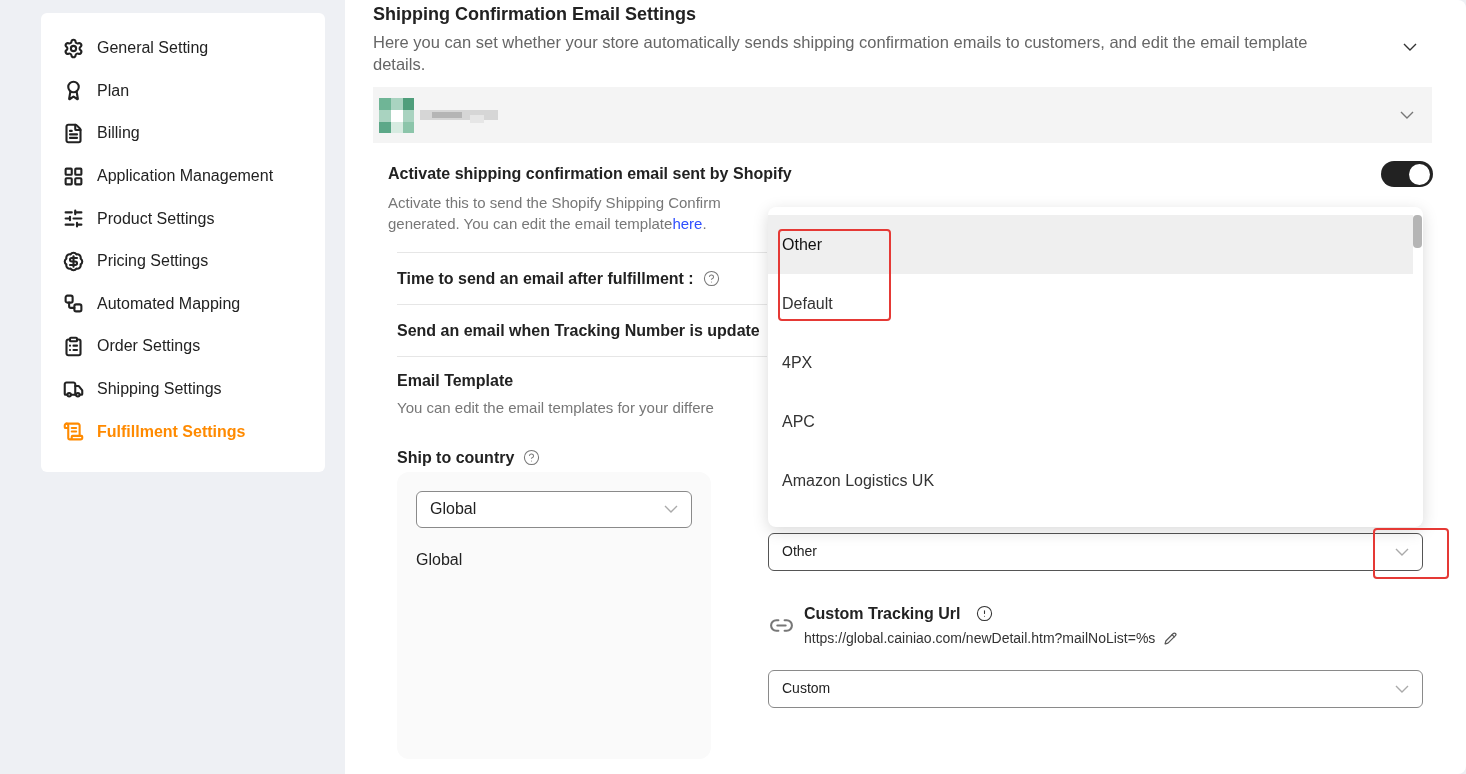  I want to click on tracking-title: Custom Tracking Url, so click(882, 613).